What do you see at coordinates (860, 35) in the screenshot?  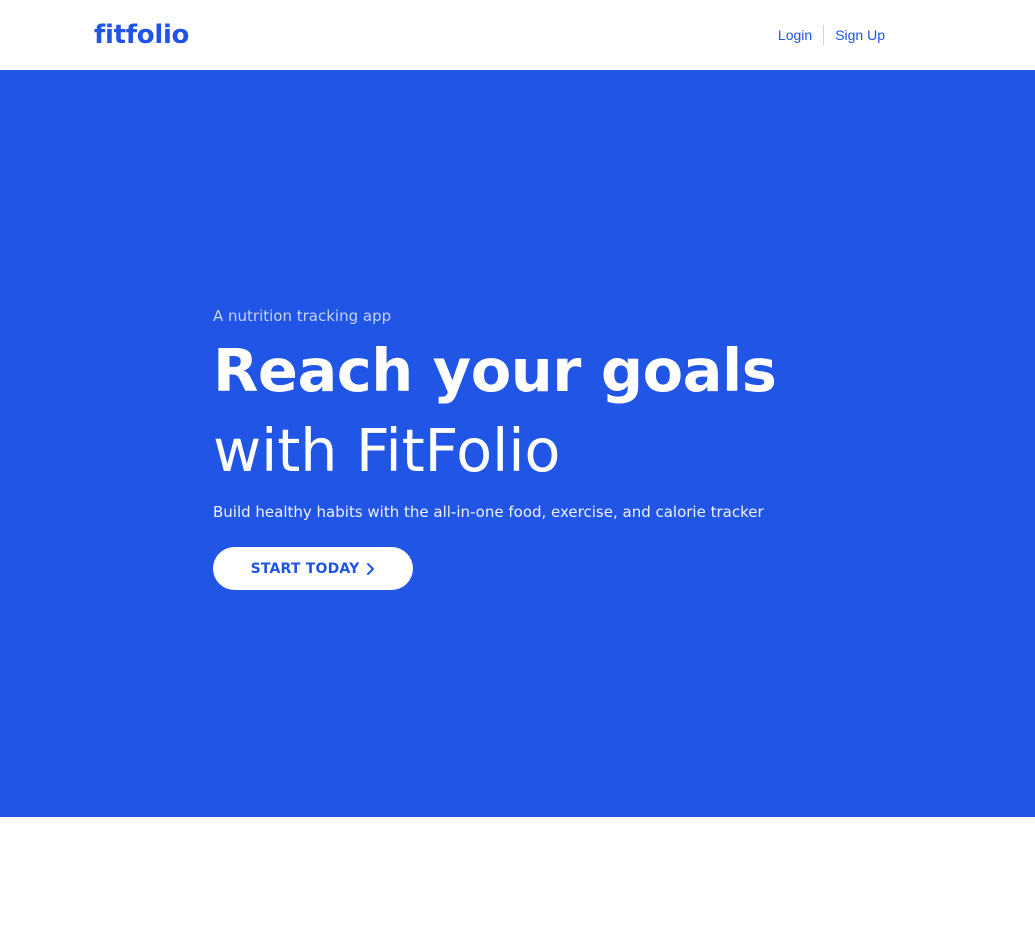 I see `signup-link: Sign Up` at bounding box center [860, 35].